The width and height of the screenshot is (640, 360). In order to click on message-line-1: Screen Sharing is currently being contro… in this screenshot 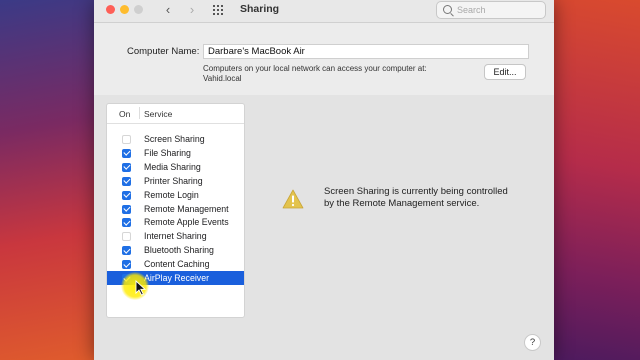, I will do `click(416, 191)`.